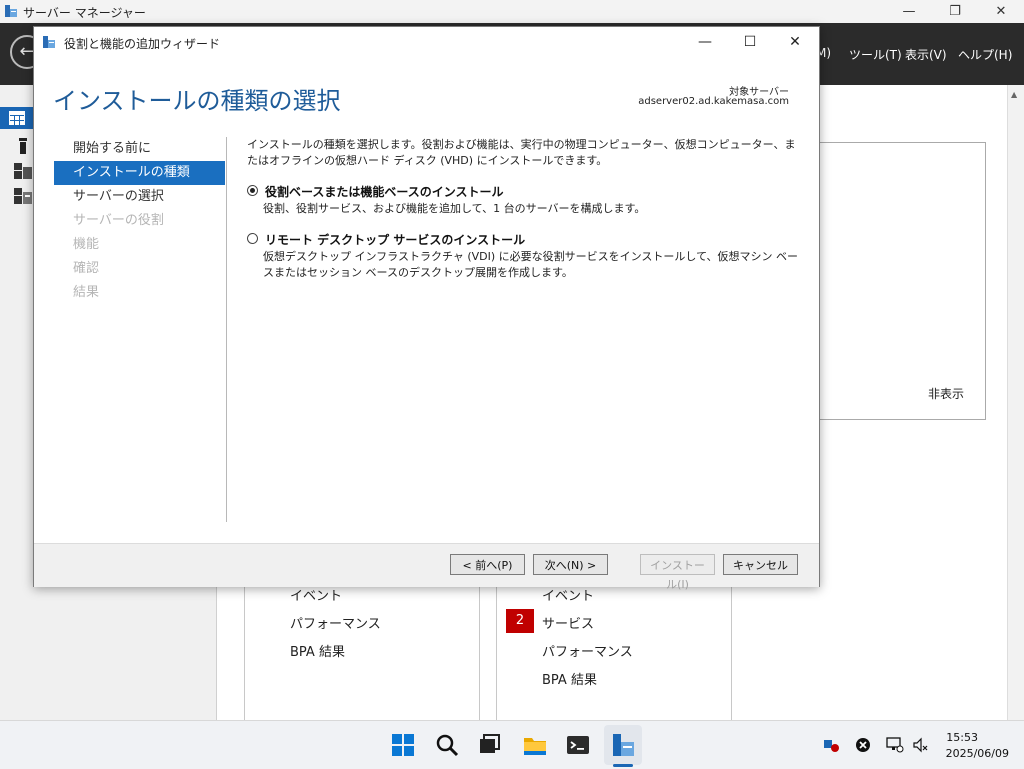 The height and width of the screenshot is (769, 1024). What do you see at coordinates (86, 292) in the screenshot?
I see `nav-item-results: 結果` at bounding box center [86, 292].